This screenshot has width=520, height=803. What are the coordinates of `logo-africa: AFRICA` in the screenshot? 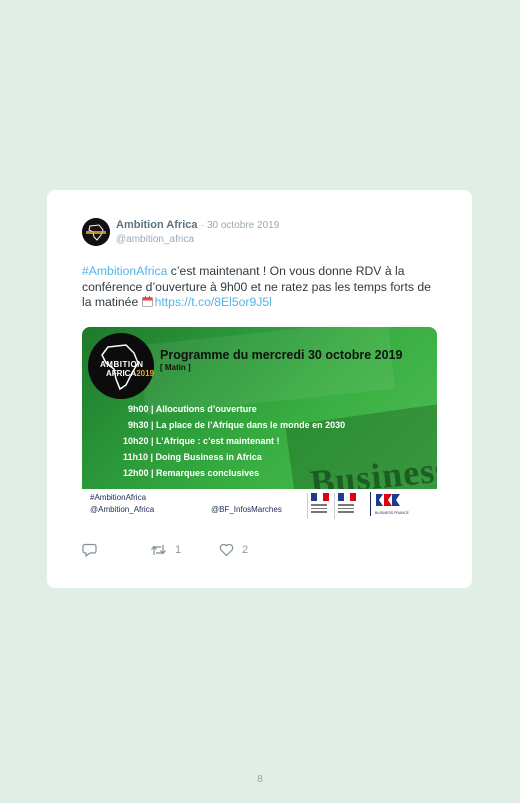 It's located at (121, 373).